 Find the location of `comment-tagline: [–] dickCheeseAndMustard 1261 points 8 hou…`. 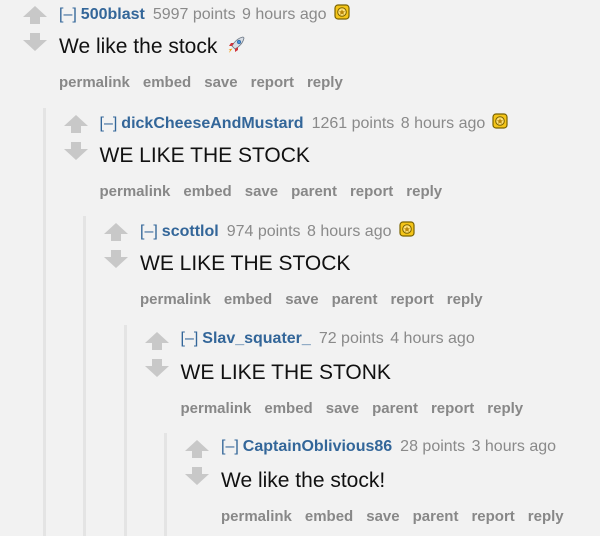

comment-tagline: [–] dickCheeseAndMustard 1261 points 8 hou… is located at coordinates (305, 123).